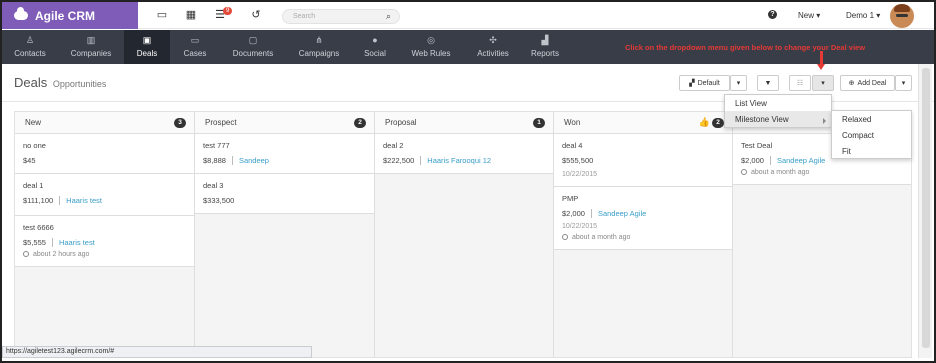 The width and height of the screenshot is (936, 363). What do you see at coordinates (256, 15) in the screenshot?
I see `history-icon: ↺` at bounding box center [256, 15].